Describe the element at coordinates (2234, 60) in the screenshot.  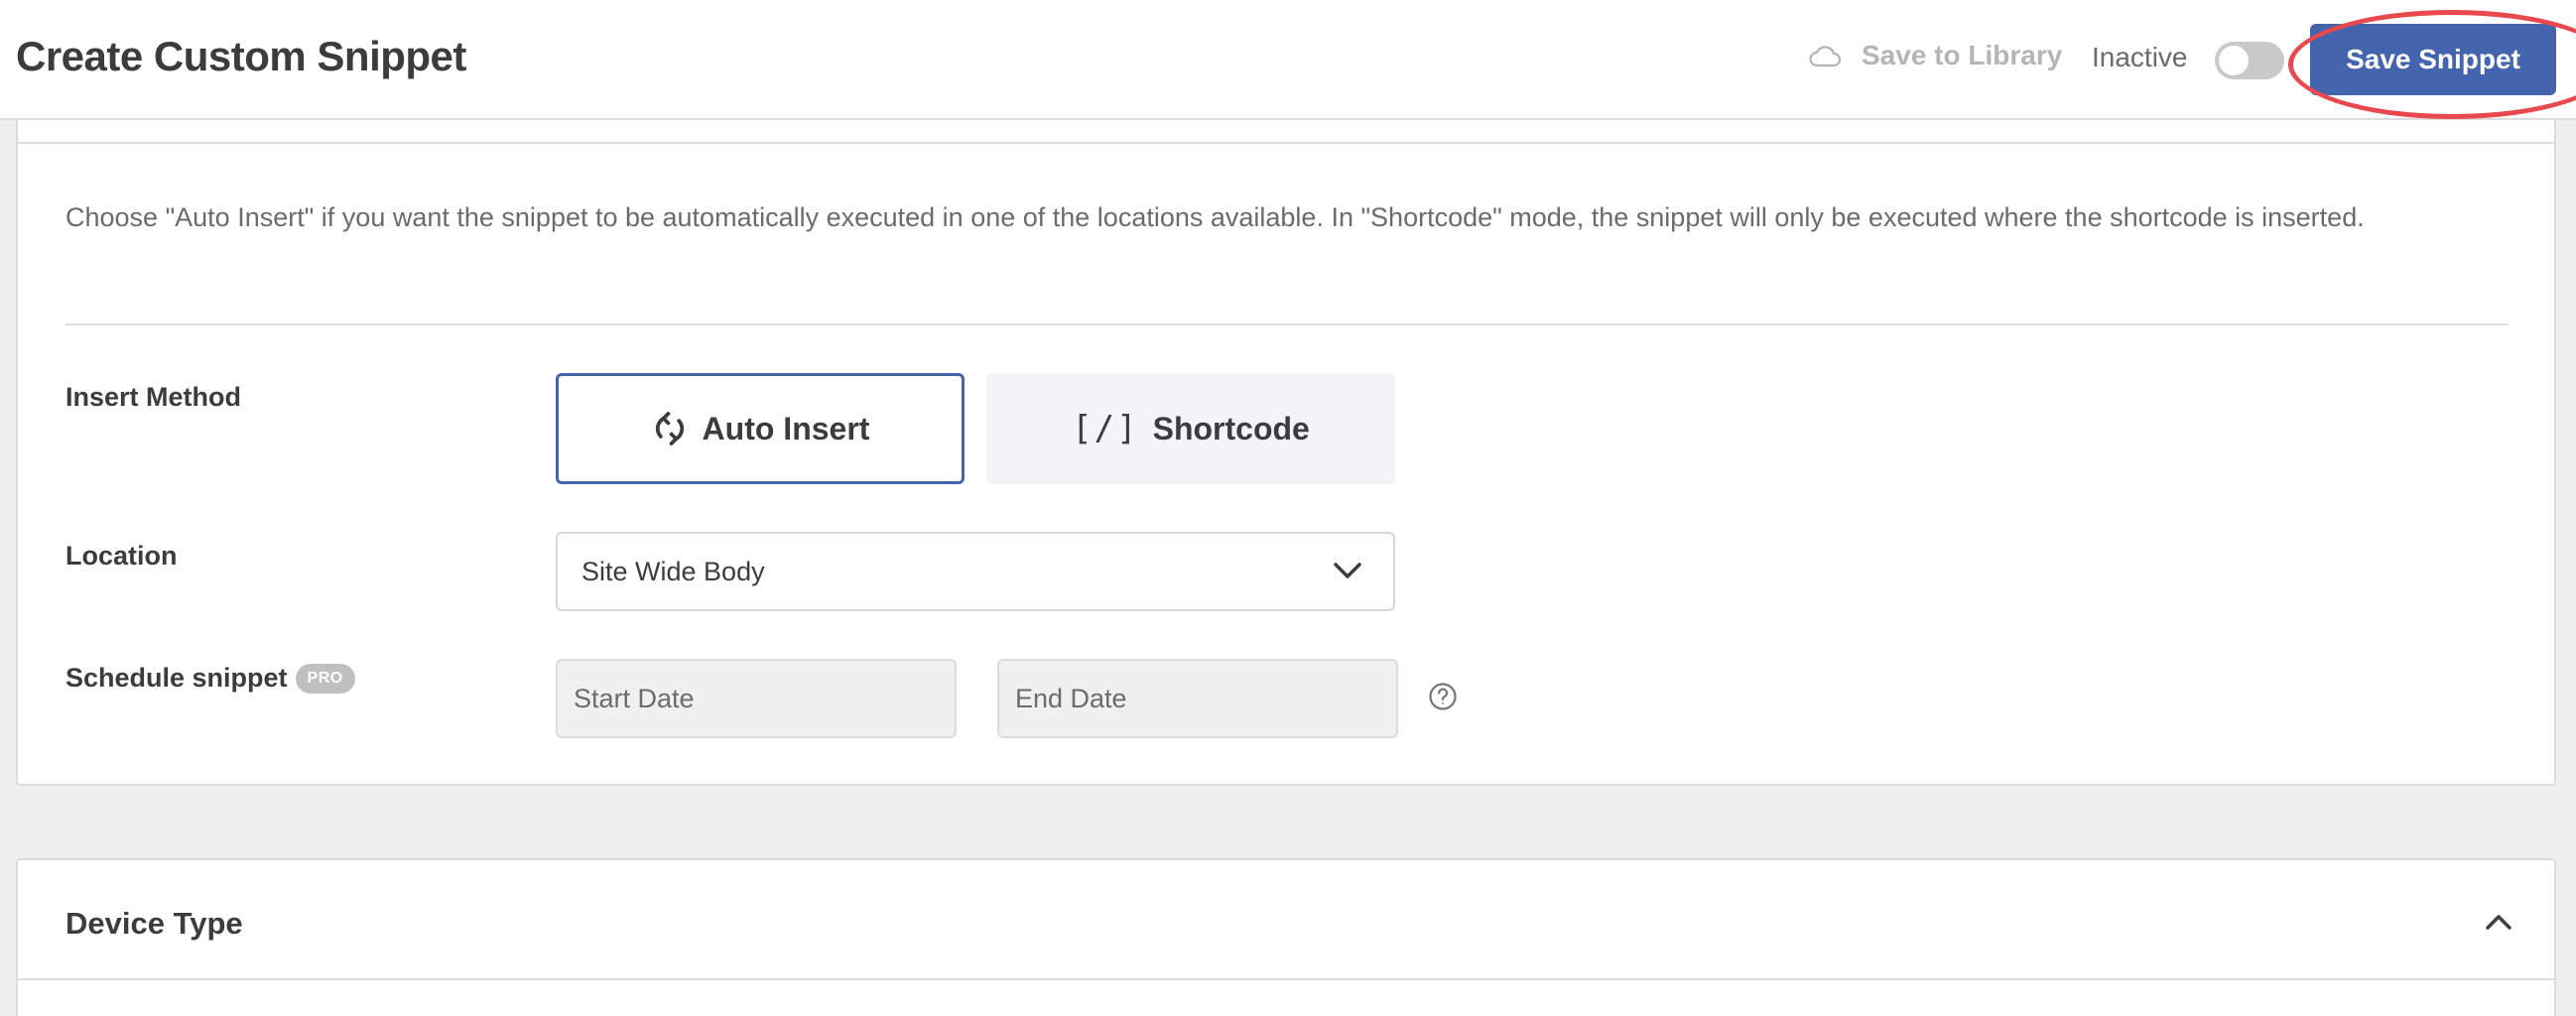
I see `toggle-knob` at that location.